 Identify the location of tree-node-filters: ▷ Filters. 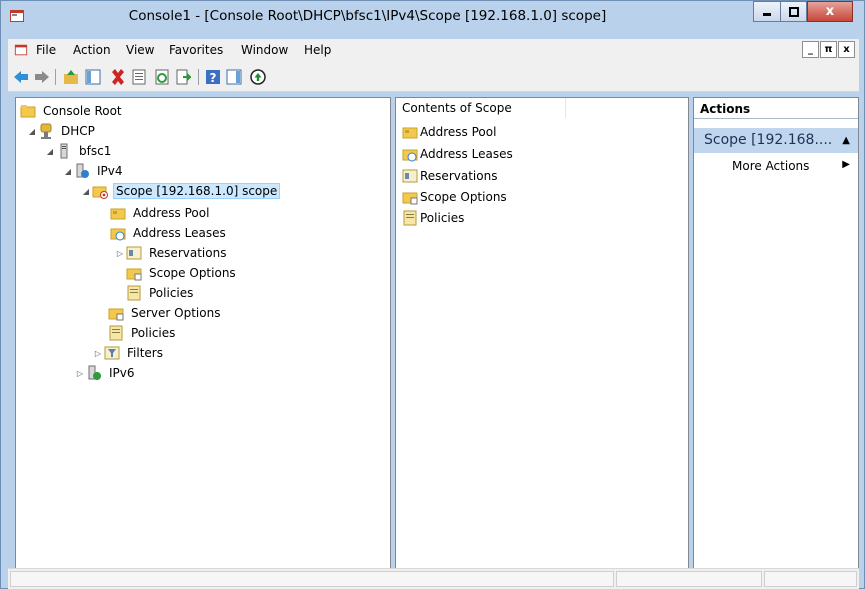
(128, 353).